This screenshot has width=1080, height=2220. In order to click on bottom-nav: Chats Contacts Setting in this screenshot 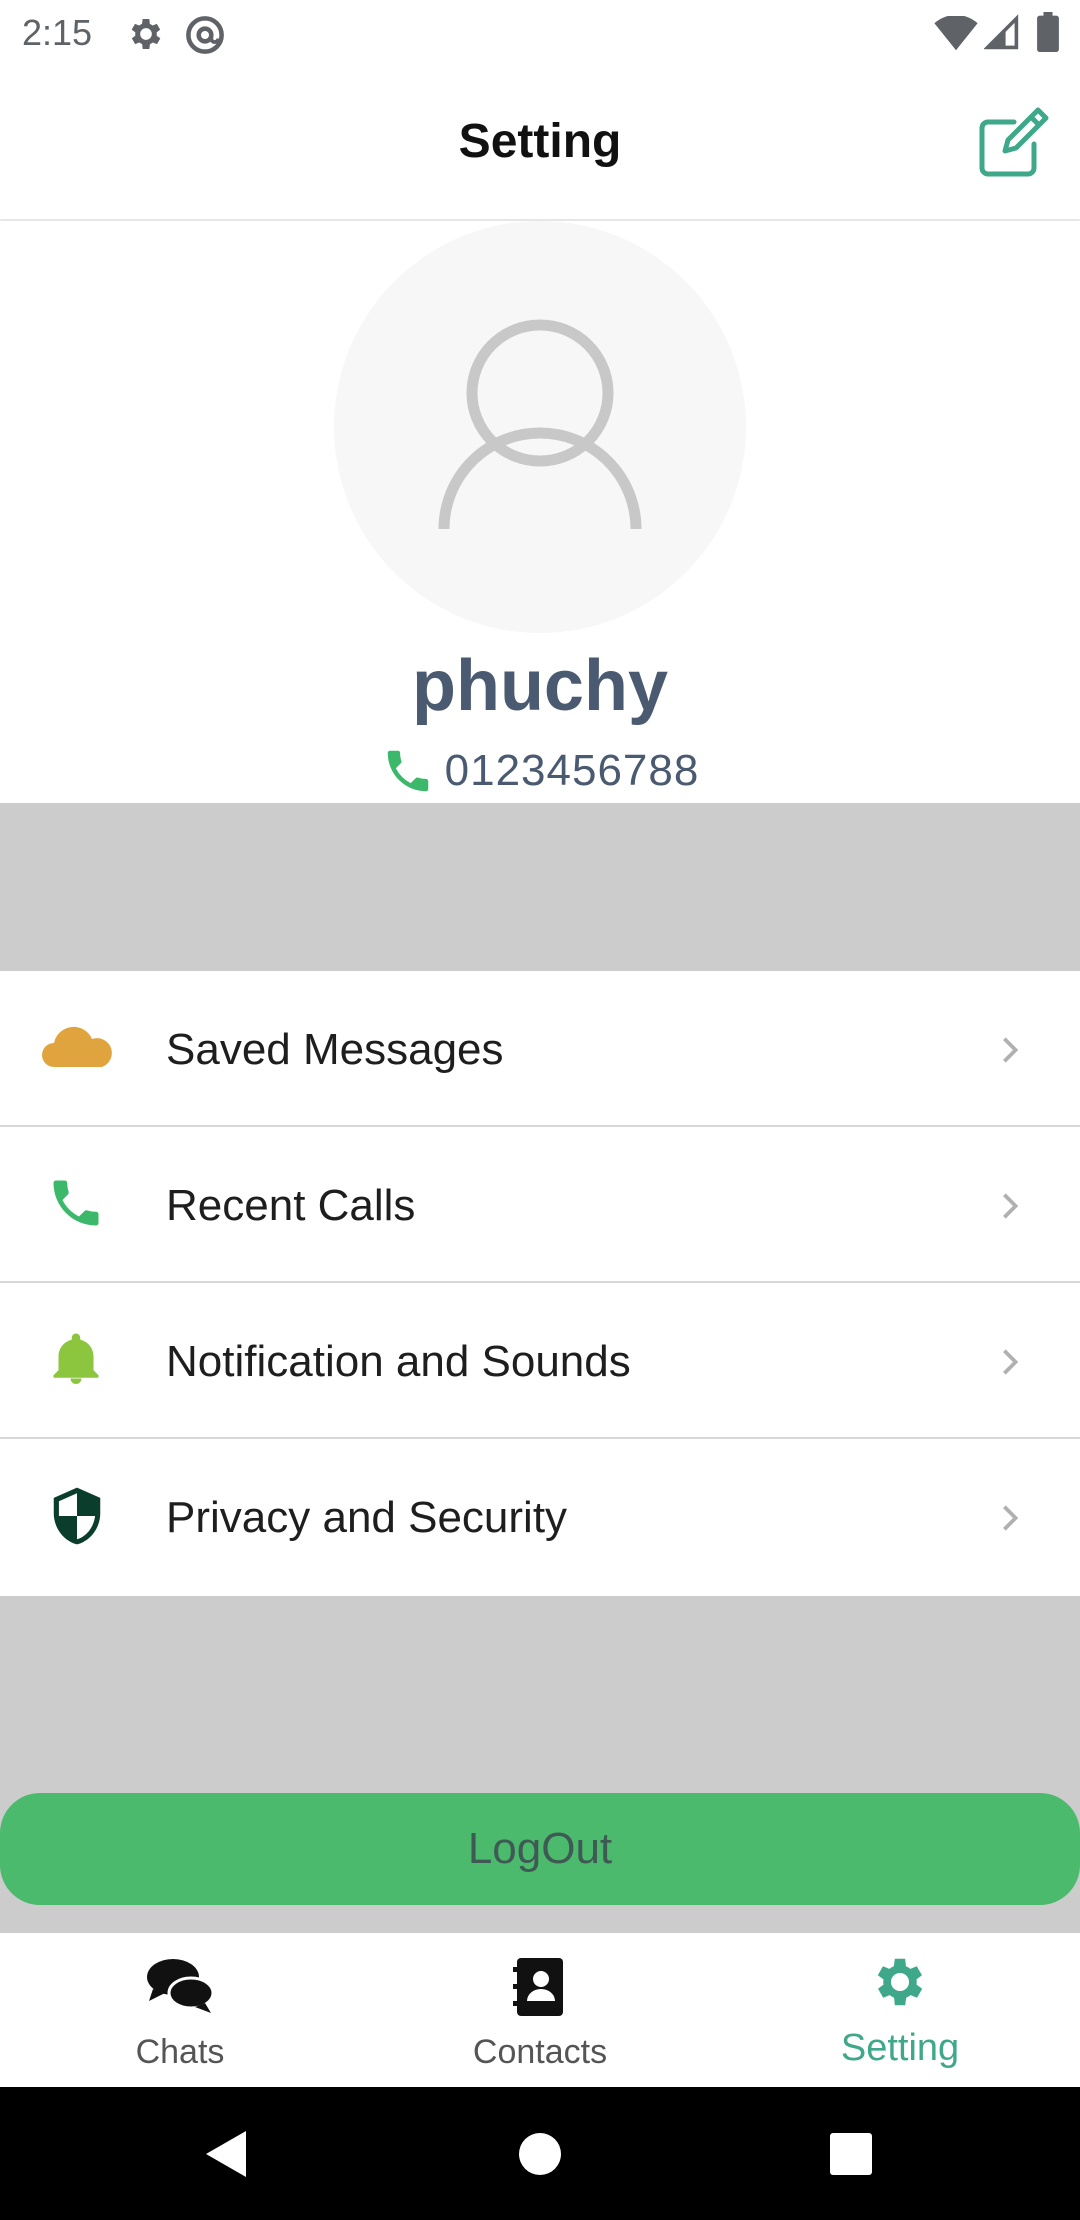, I will do `click(540, 2010)`.